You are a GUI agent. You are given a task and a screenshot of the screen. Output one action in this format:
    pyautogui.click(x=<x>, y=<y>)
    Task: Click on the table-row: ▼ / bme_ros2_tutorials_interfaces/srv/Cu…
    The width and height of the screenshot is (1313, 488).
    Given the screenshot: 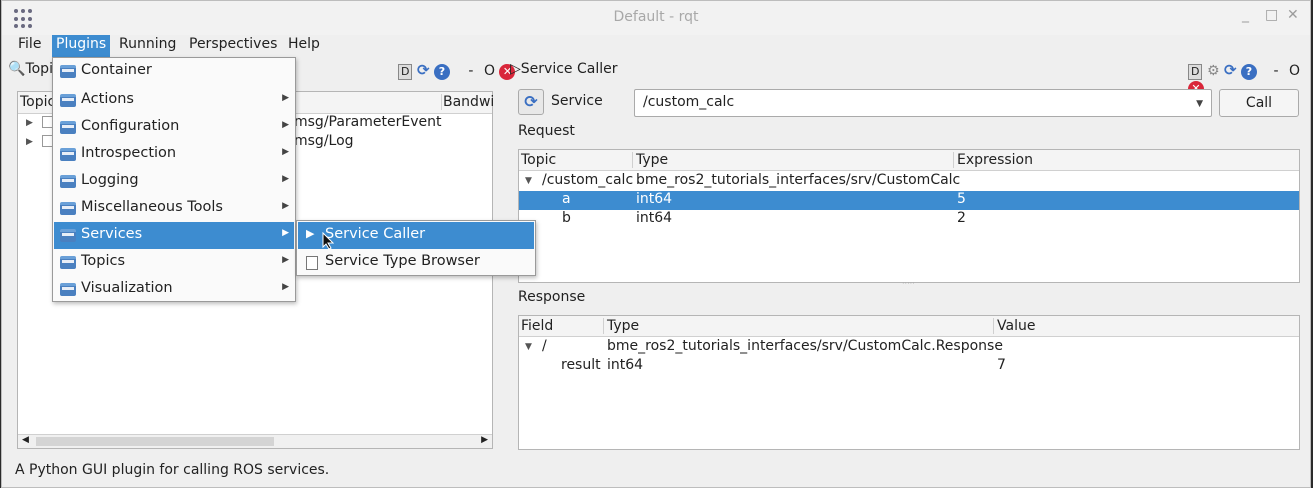 What is the action you would take?
    pyautogui.click(x=909, y=347)
    